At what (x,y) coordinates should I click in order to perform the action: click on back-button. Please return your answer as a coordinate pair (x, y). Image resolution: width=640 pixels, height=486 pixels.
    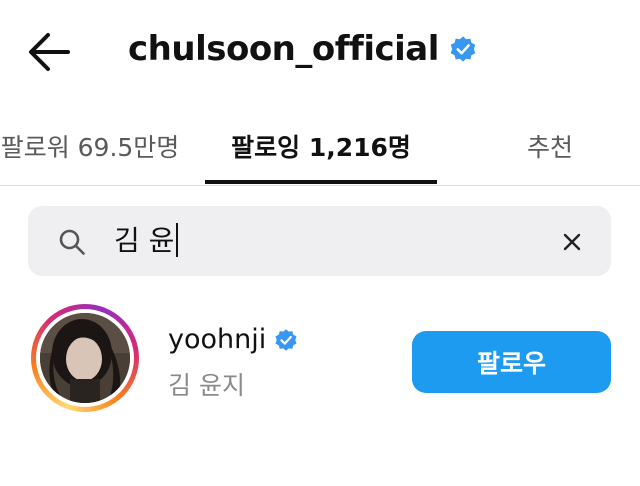
    Looking at the image, I should click on (49, 52).